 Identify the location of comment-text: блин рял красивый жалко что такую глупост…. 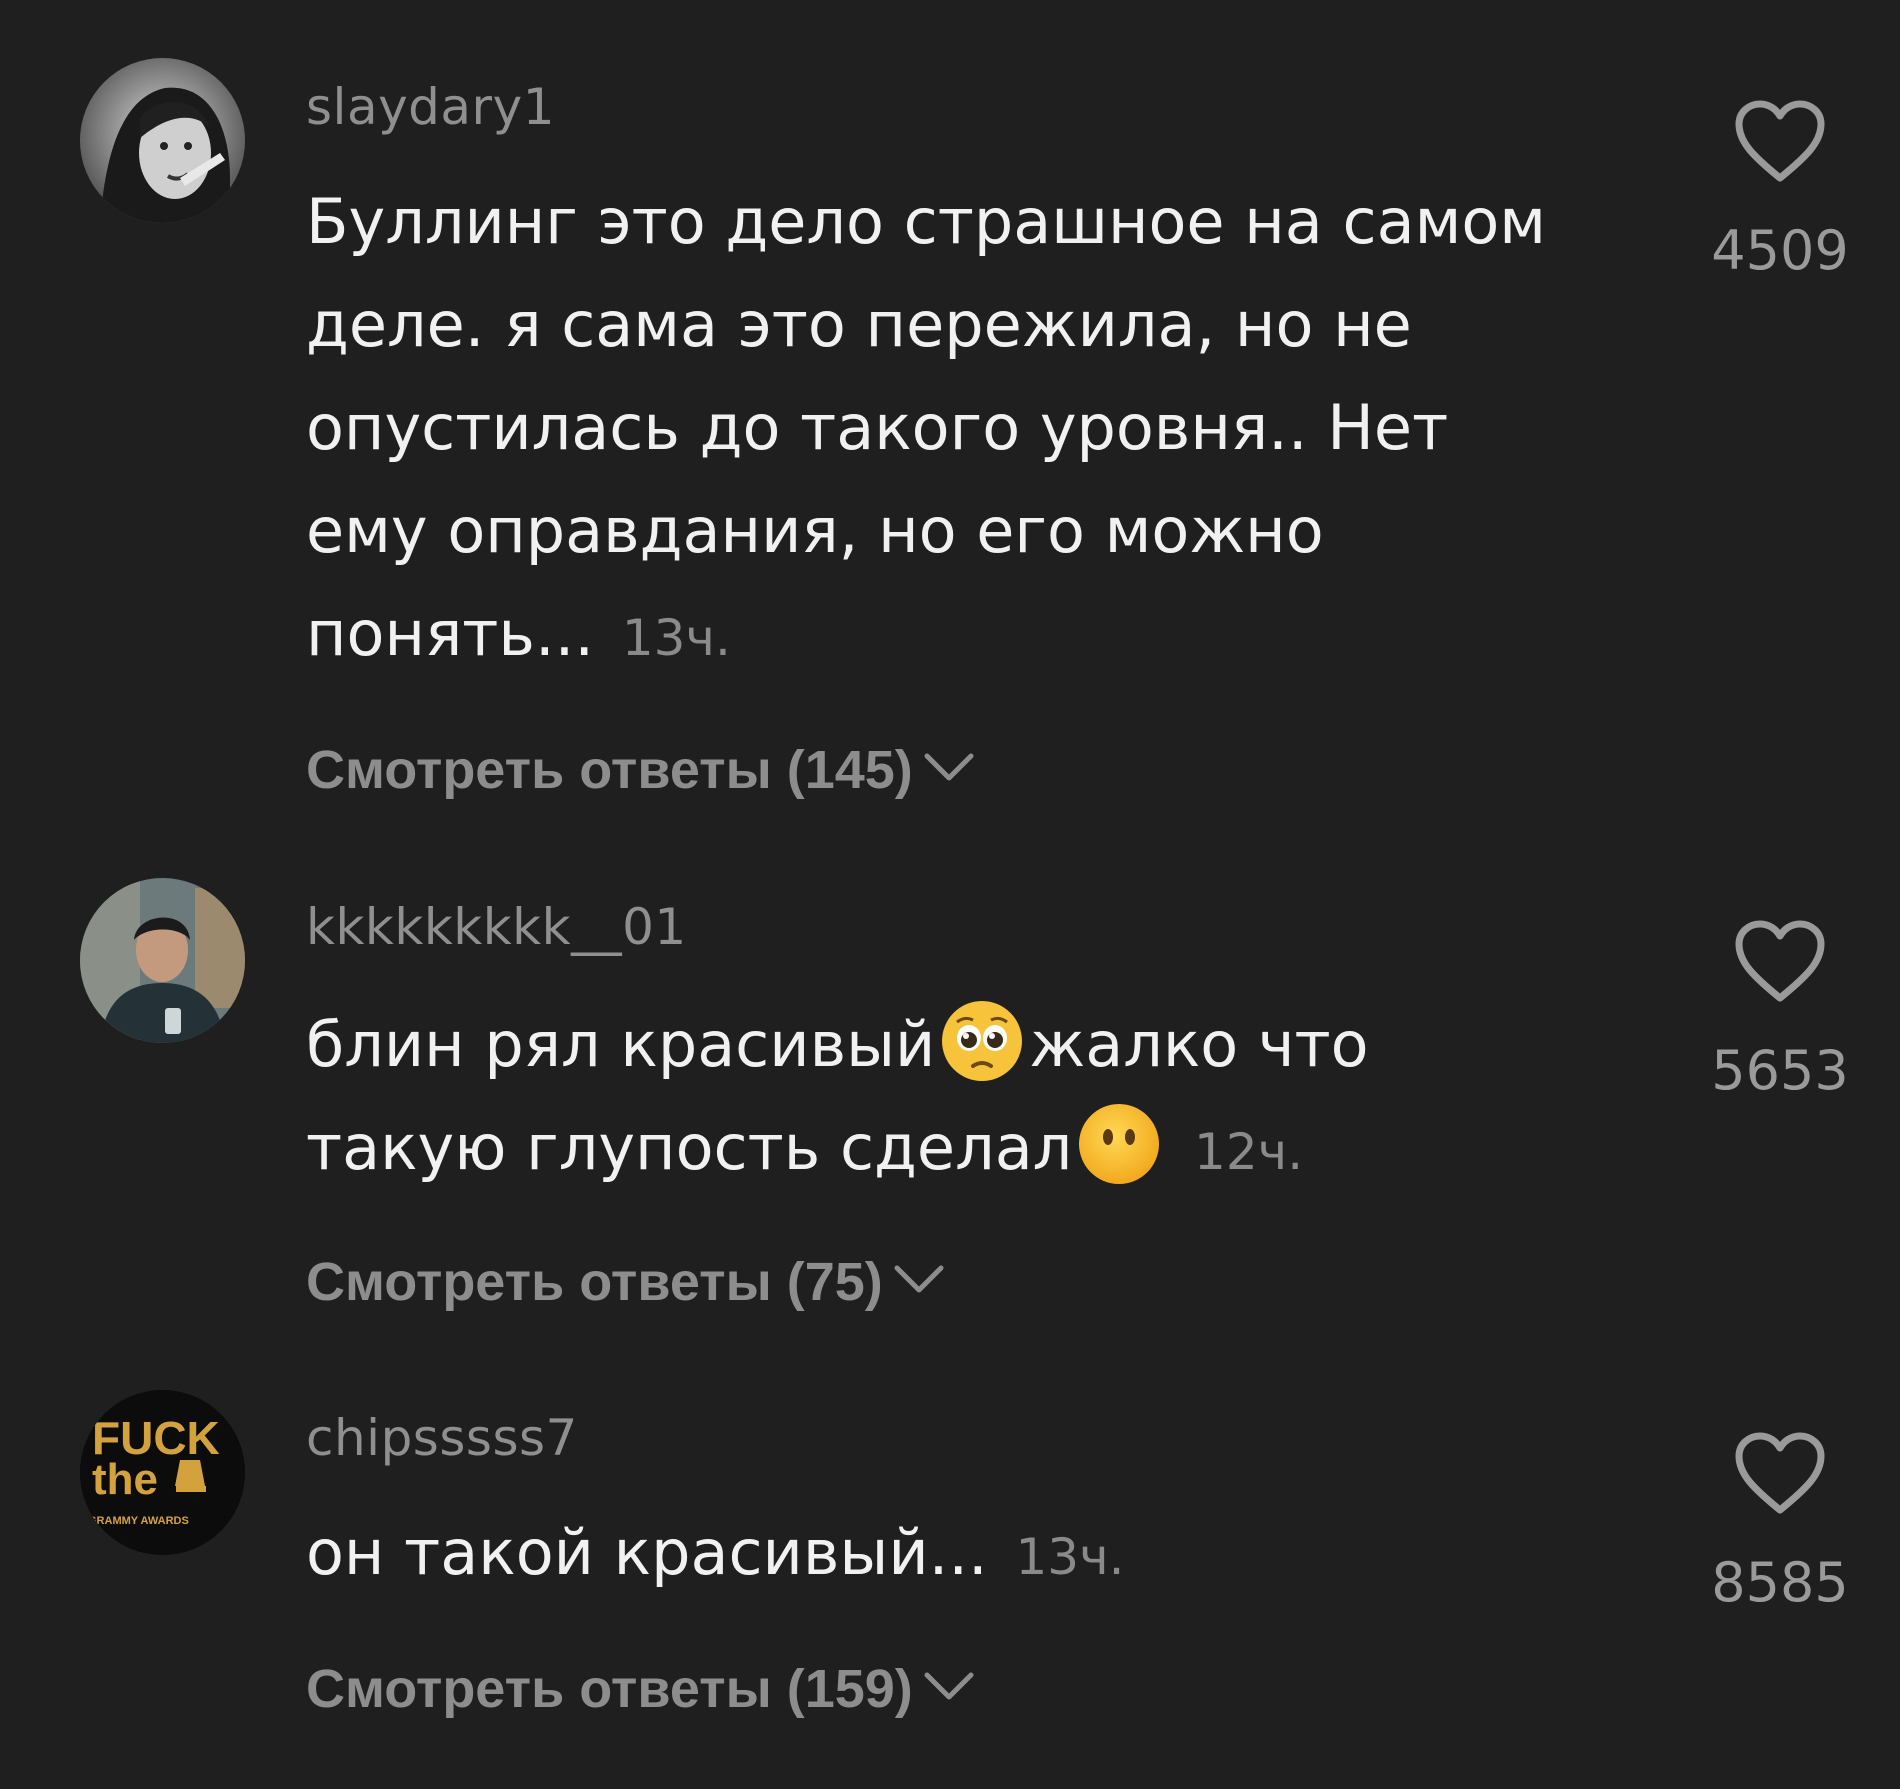
(971, 1098).